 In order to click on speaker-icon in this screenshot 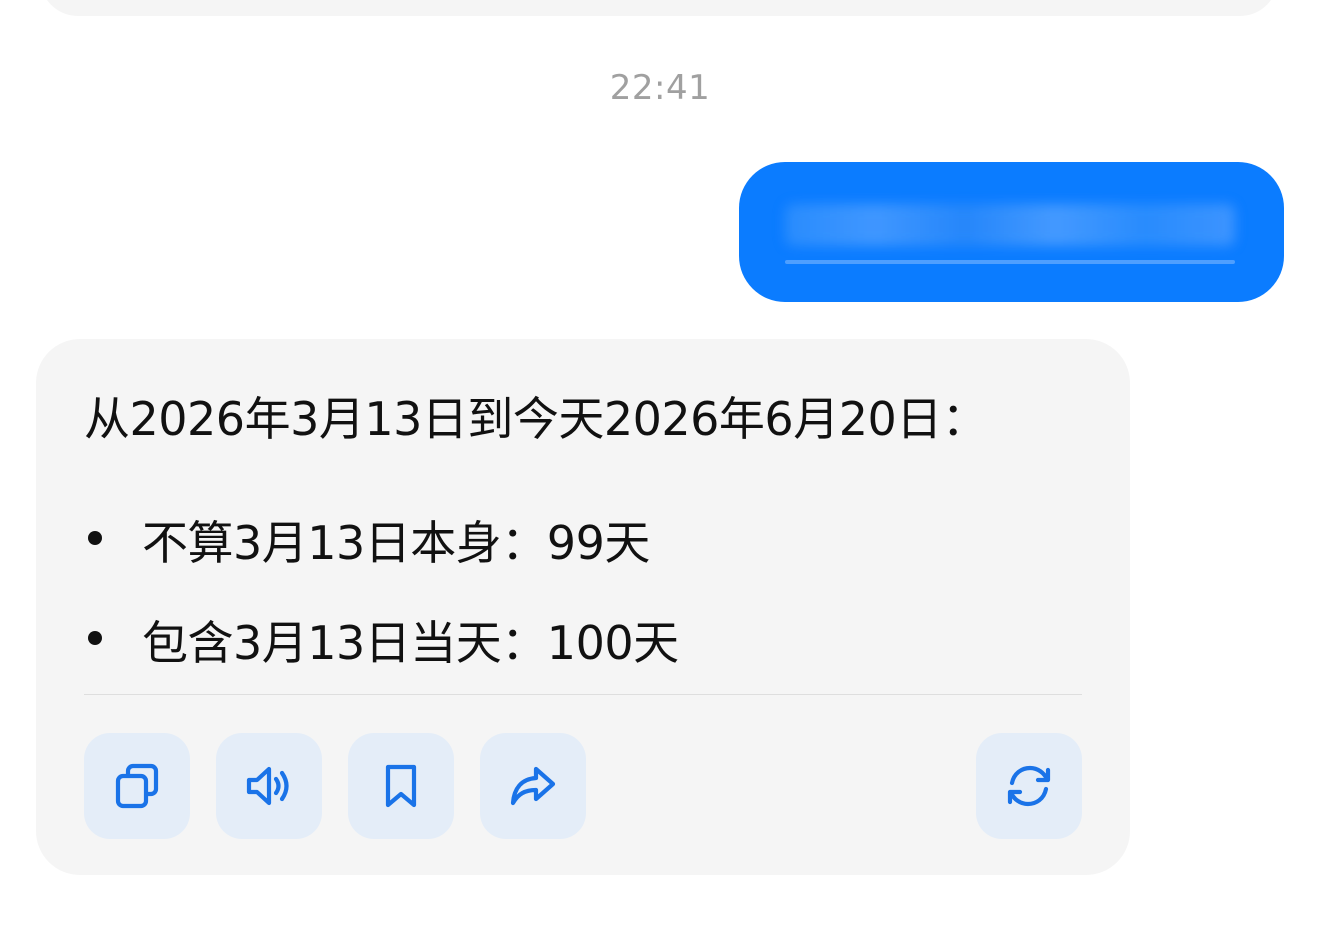, I will do `click(267, 786)`.